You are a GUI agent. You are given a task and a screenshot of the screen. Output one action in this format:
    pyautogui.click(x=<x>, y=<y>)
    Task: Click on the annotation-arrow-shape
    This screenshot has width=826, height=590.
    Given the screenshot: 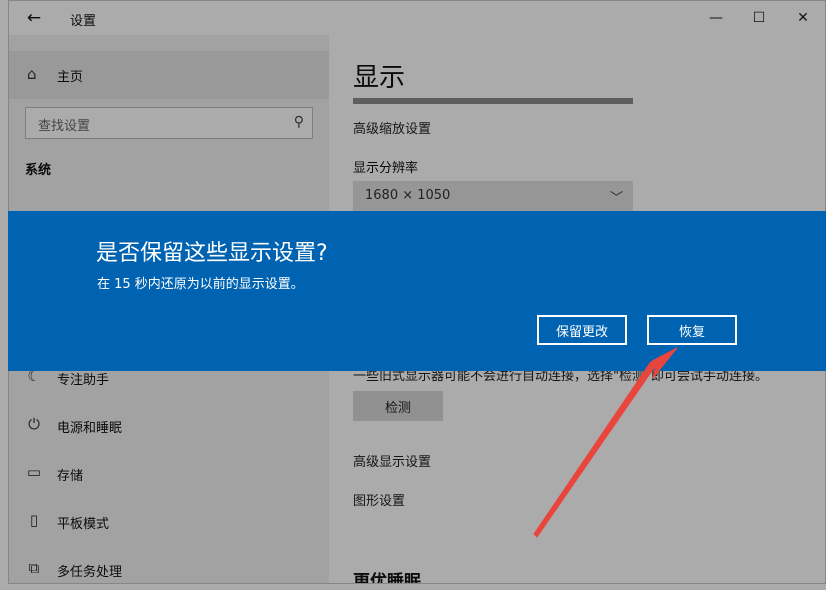 What is the action you would take?
    pyautogui.click(x=605, y=442)
    